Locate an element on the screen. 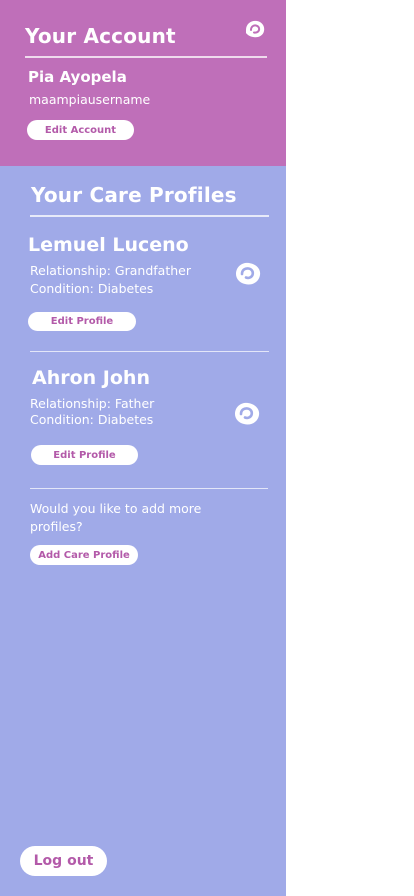  edit-account-button: Edit Account is located at coordinates (80, 130).